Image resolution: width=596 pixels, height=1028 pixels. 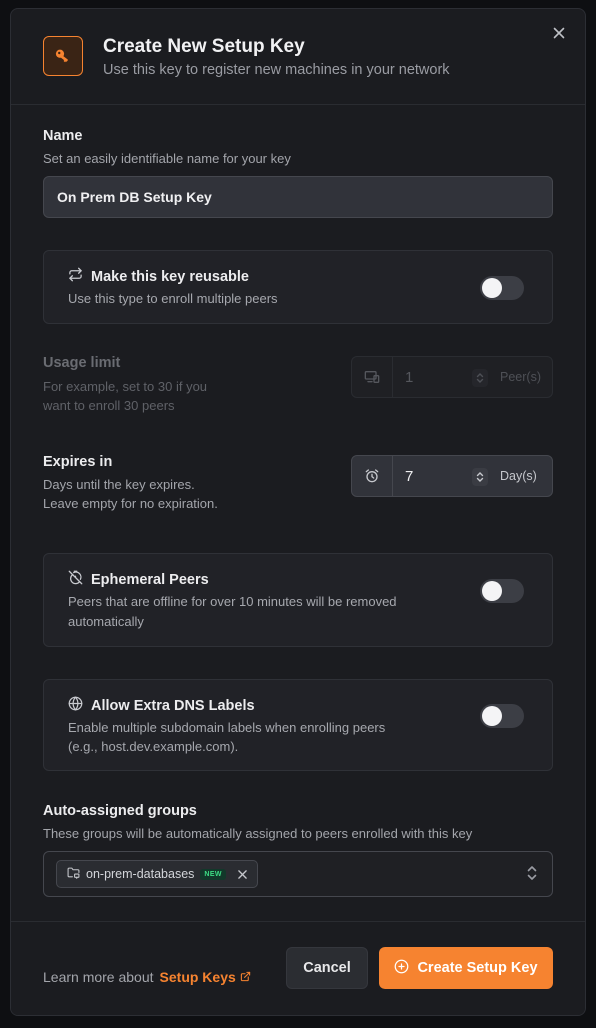 I want to click on learn-more-prefix: Learn more about, so click(x=98, y=977).